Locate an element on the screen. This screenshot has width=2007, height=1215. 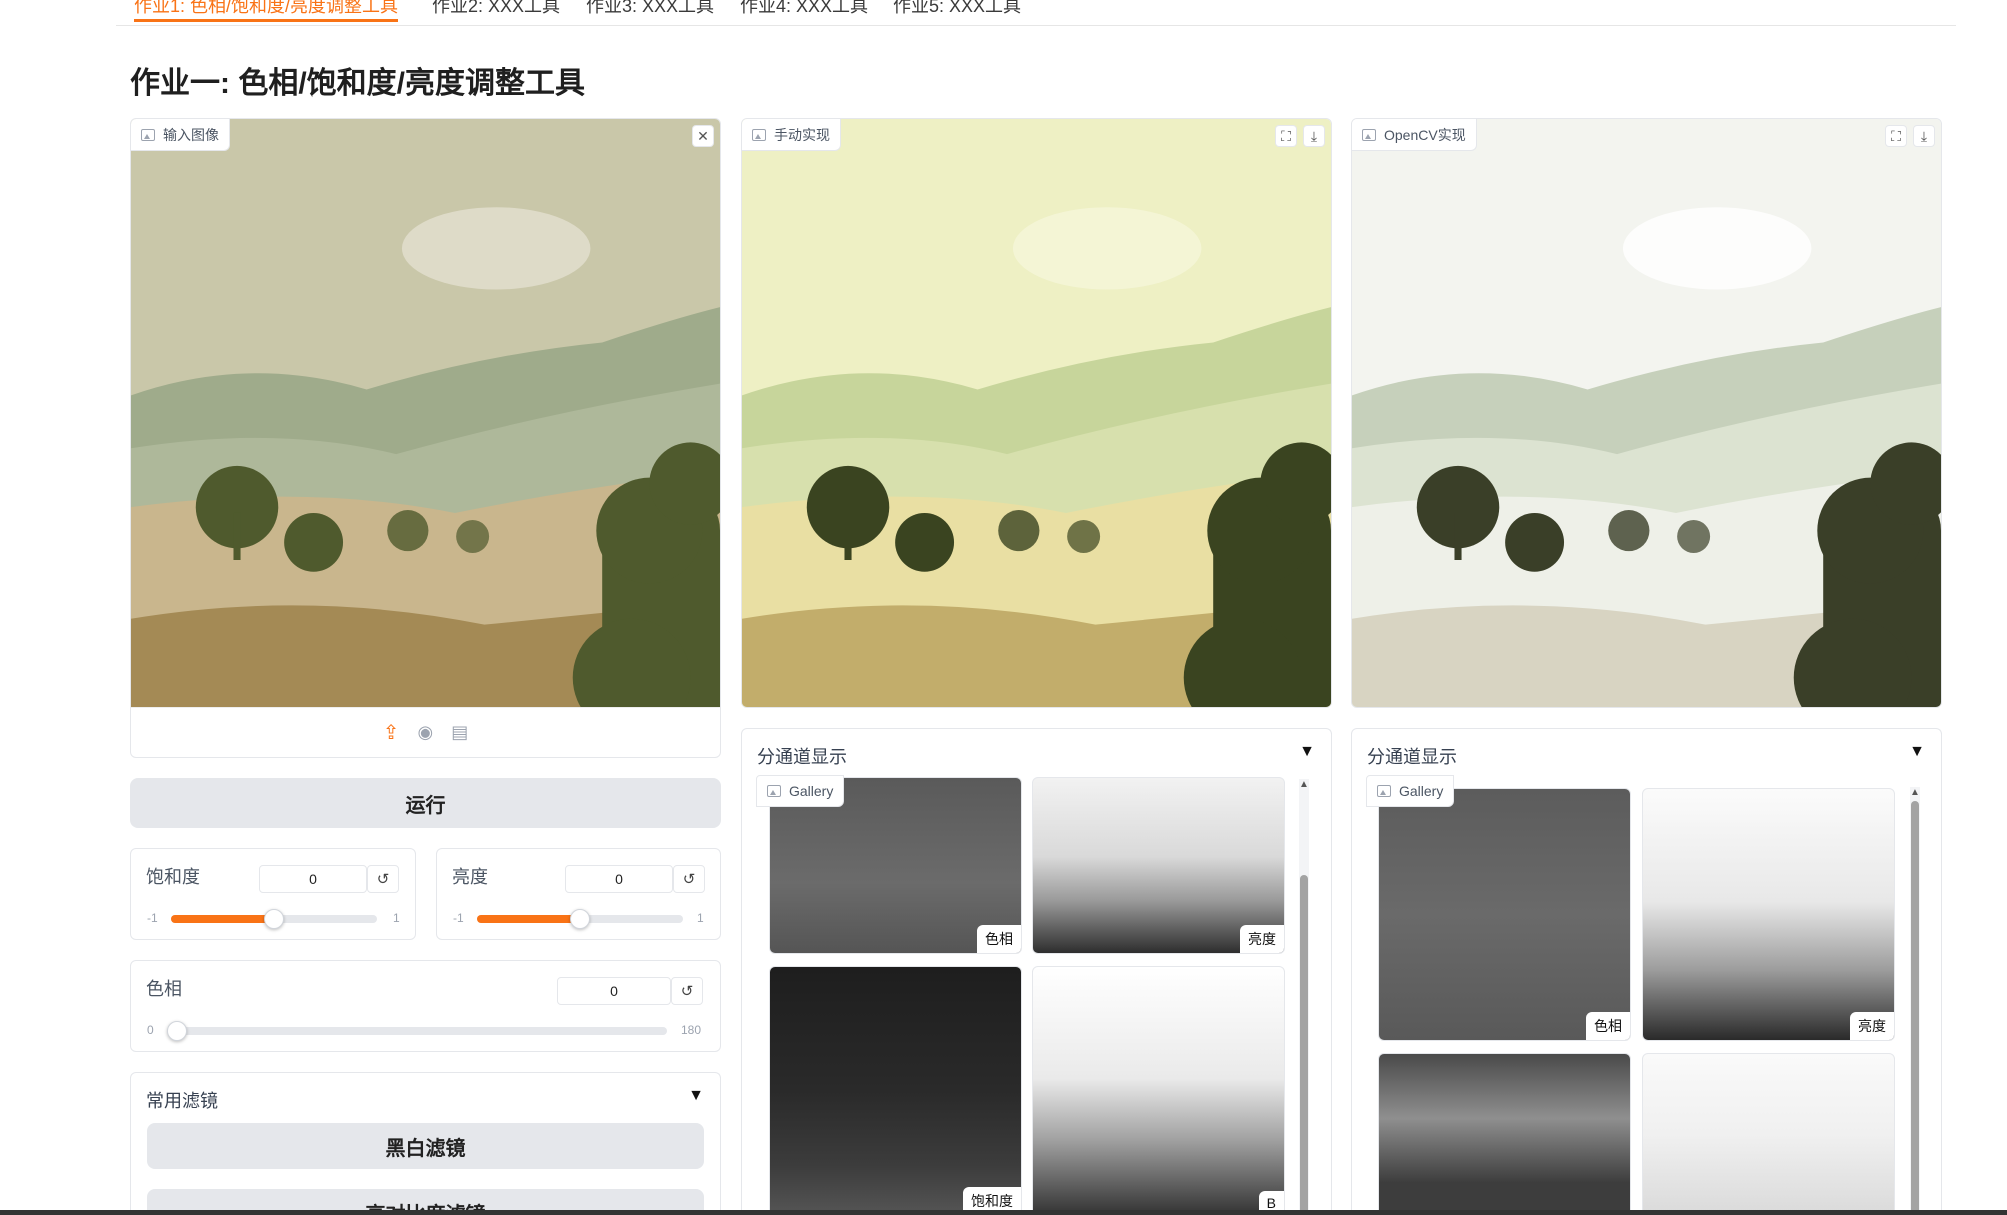
input-image-label: 输入图像 is located at coordinates (180, 135).